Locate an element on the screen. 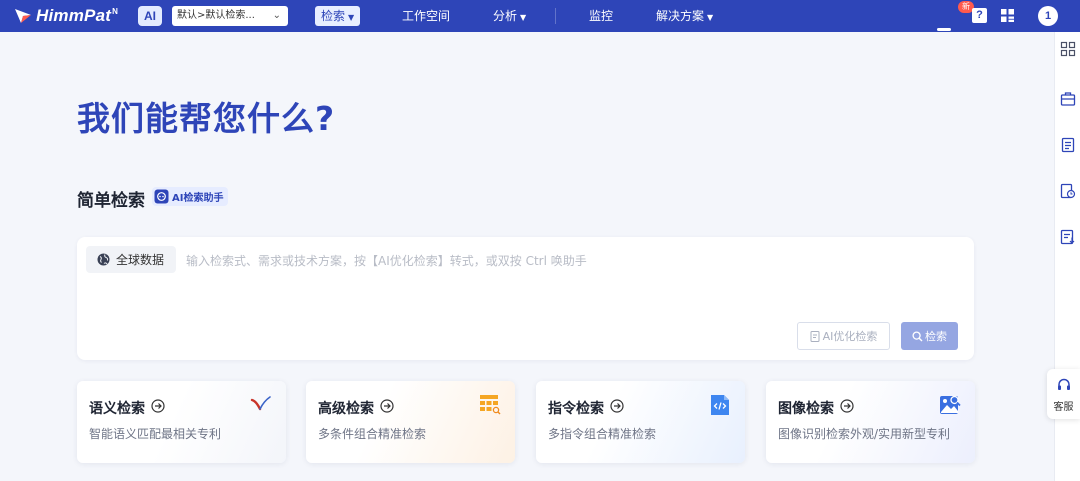 The height and width of the screenshot is (481, 1080). card-title: 语义检索 is located at coordinates (117, 409).